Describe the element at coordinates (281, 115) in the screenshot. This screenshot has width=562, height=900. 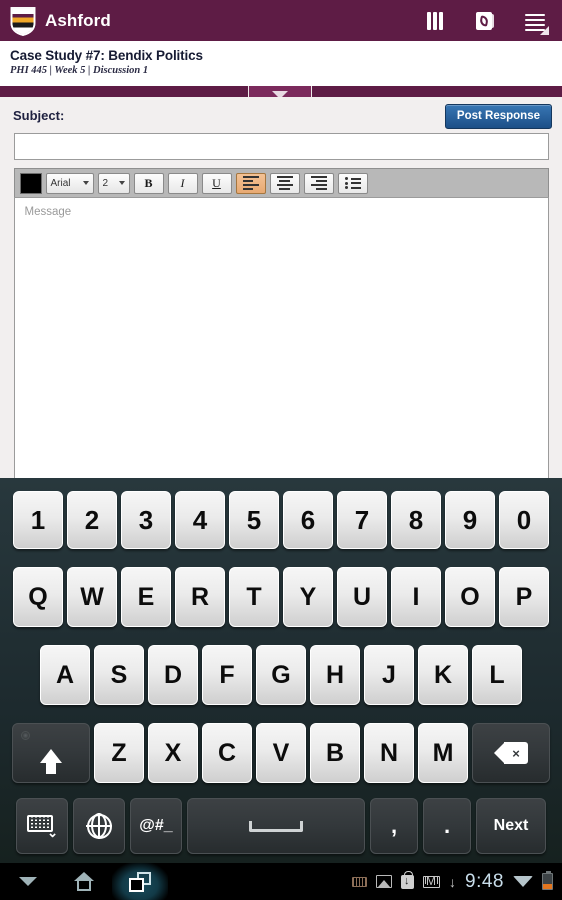
I see `compose-header: Subject: Post Response` at that location.